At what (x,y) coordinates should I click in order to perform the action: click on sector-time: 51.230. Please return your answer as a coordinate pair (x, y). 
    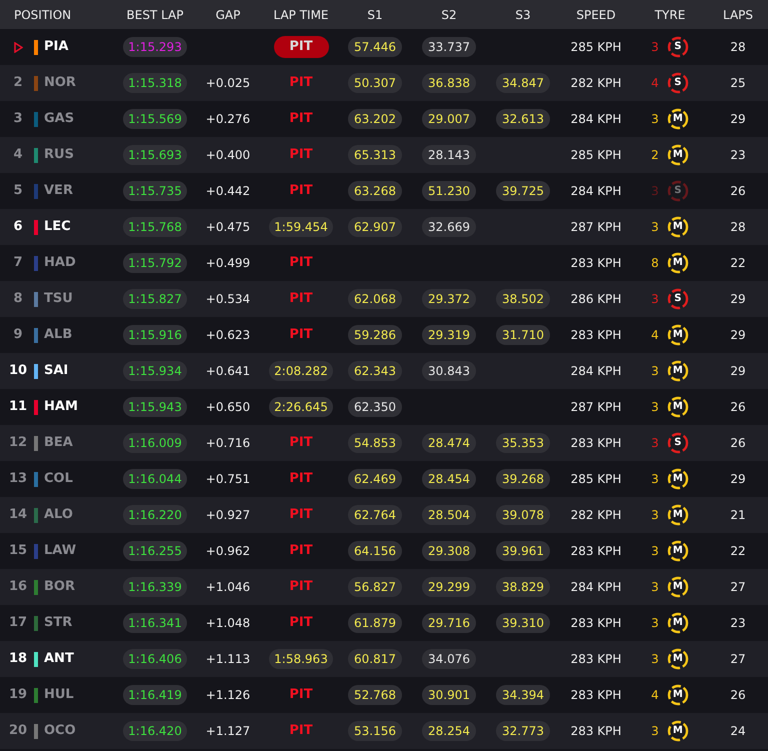
    Looking at the image, I should click on (449, 191).